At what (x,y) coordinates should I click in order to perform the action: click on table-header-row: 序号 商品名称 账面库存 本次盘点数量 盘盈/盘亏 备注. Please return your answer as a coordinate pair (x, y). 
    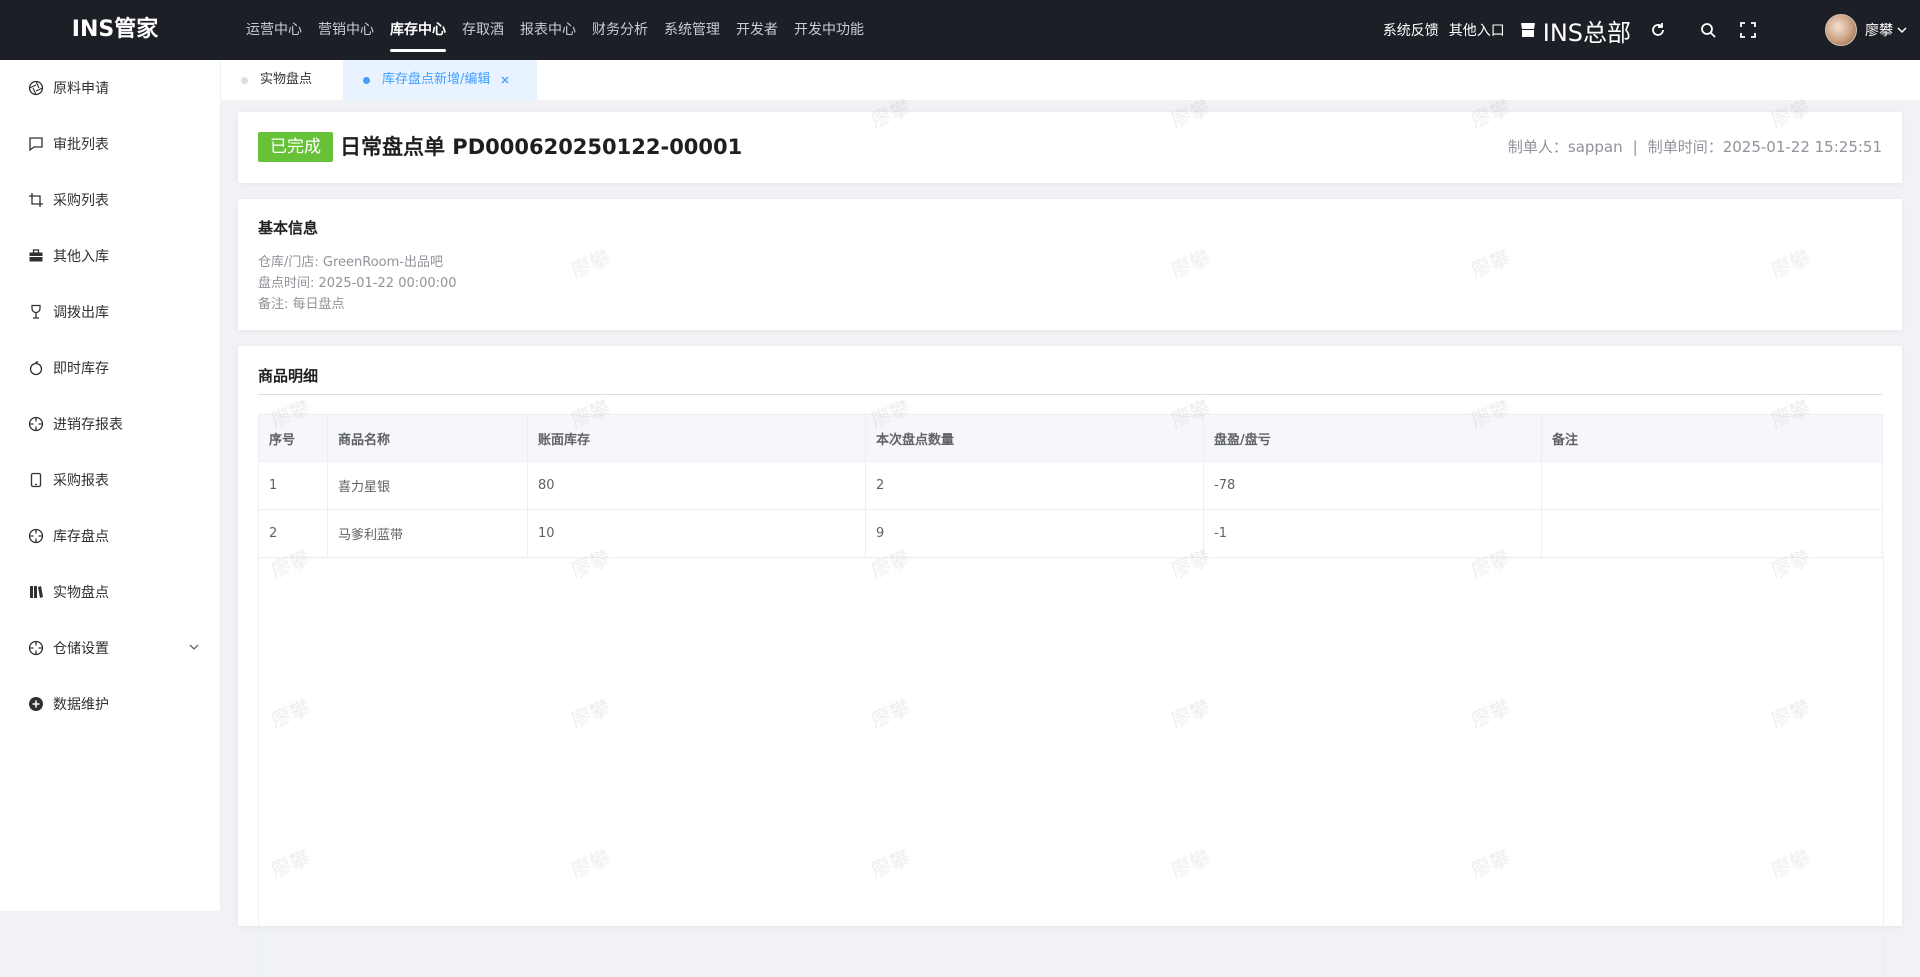
    Looking at the image, I should click on (1070, 438).